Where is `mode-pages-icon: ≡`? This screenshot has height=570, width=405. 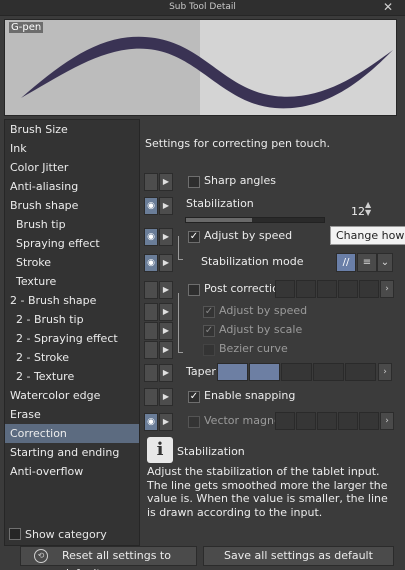 mode-pages-icon: ≡ is located at coordinates (367, 262).